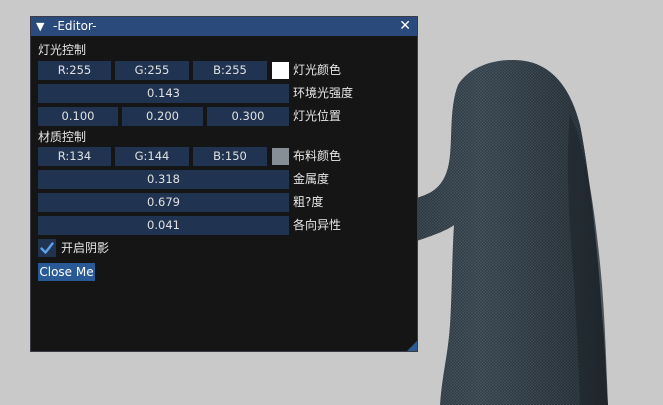  What do you see at coordinates (78, 116) in the screenshot?
I see `light-position-x-field: 0.100` at bounding box center [78, 116].